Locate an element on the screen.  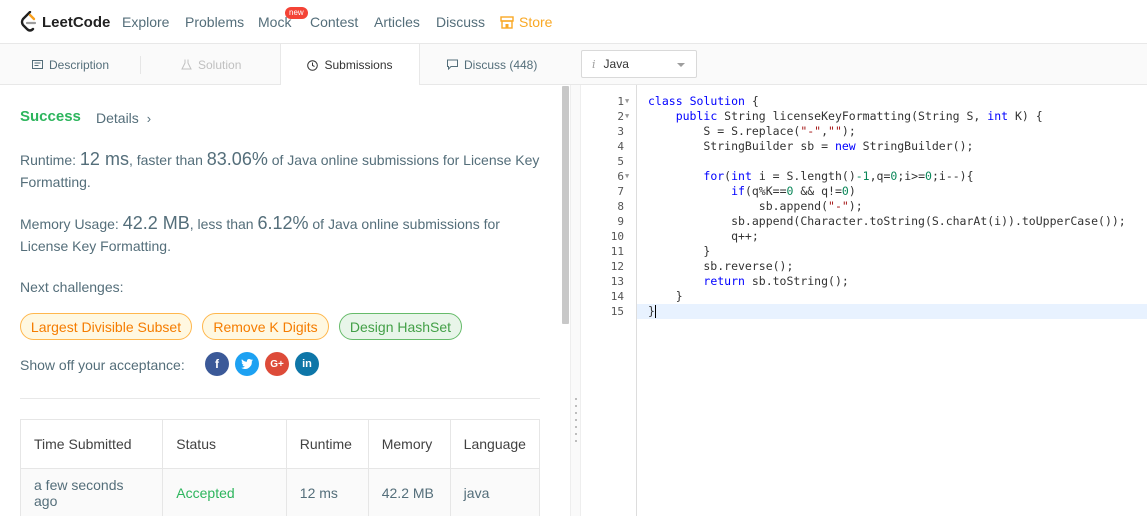
details-label: Details is located at coordinates (117, 118).